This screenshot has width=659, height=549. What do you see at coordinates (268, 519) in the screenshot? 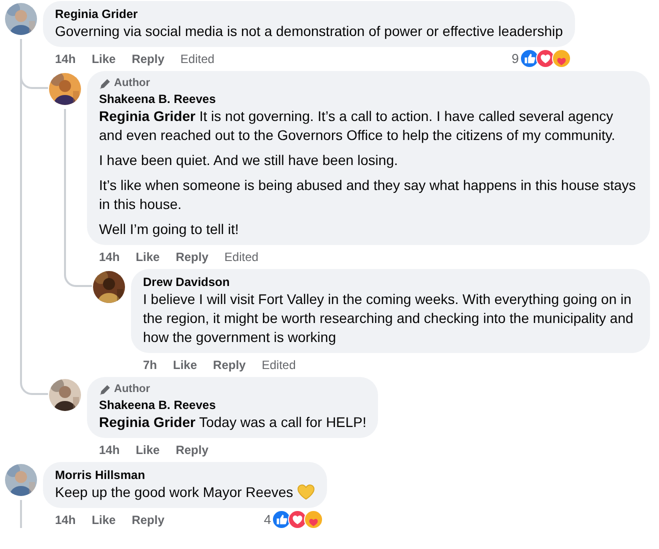
I see `reaction-count: 4` at bounding box center [268, 519].